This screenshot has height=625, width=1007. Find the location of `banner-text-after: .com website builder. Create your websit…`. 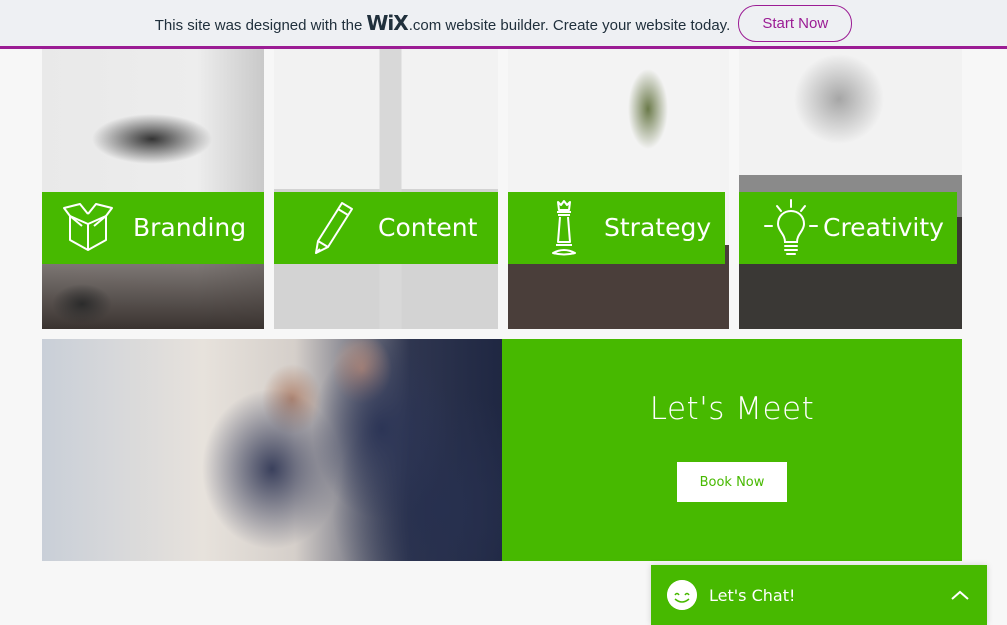

banner-text-after: .com website builder. Create your websit… is located at coordinates (569, 25).